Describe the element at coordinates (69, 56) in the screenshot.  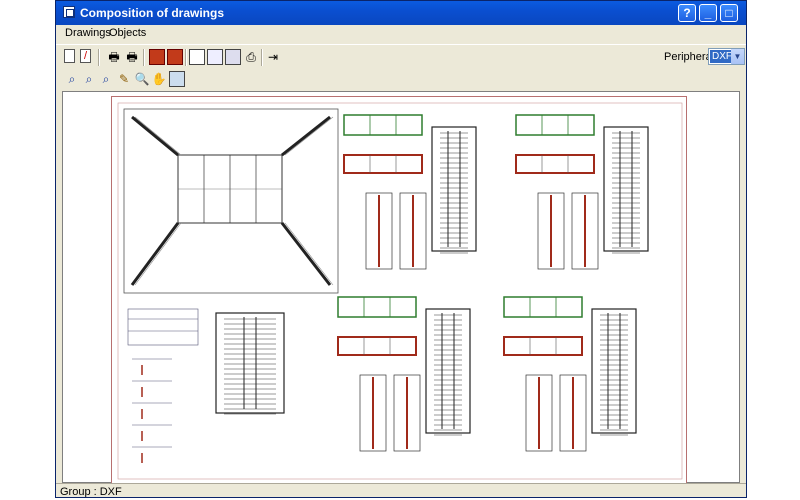
I see `new-icon` at that location.